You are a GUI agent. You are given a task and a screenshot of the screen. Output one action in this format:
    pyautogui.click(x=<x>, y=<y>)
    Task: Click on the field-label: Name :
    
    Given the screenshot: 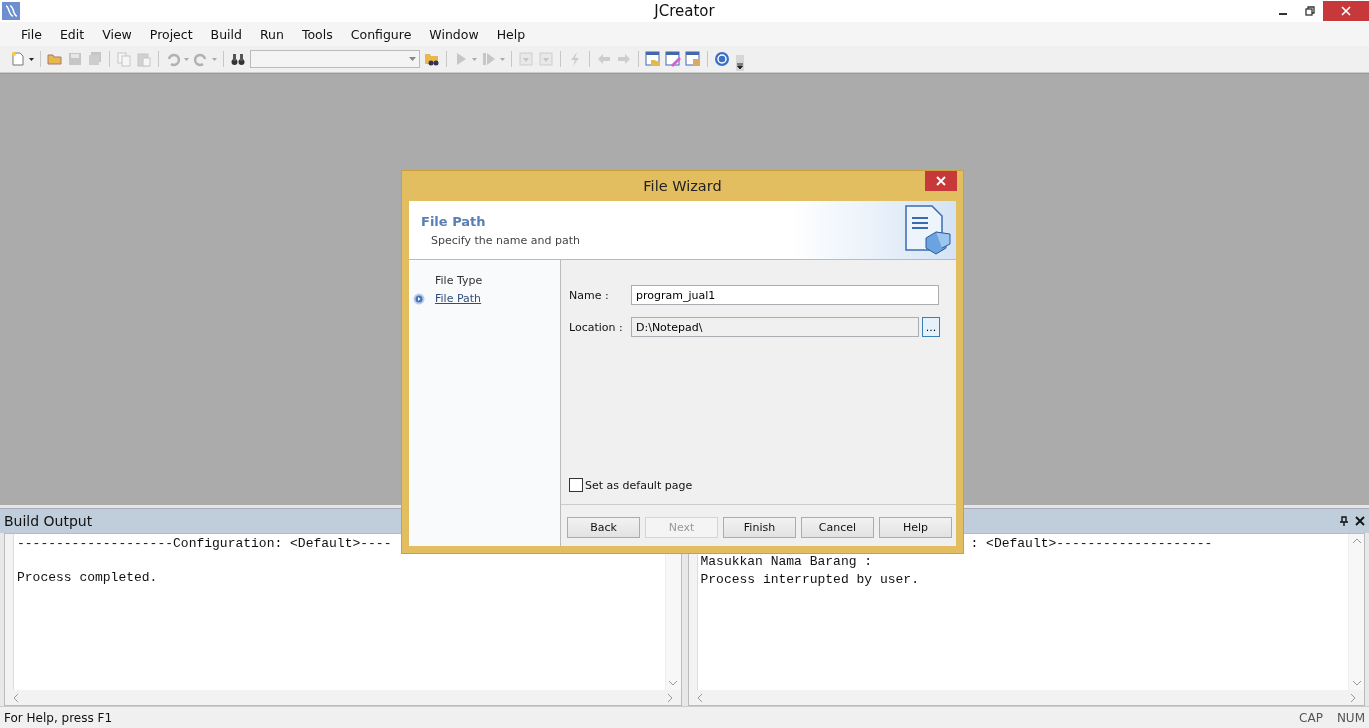 What is the action you would take?
    pyautogui.click(x=589, y=295)
    